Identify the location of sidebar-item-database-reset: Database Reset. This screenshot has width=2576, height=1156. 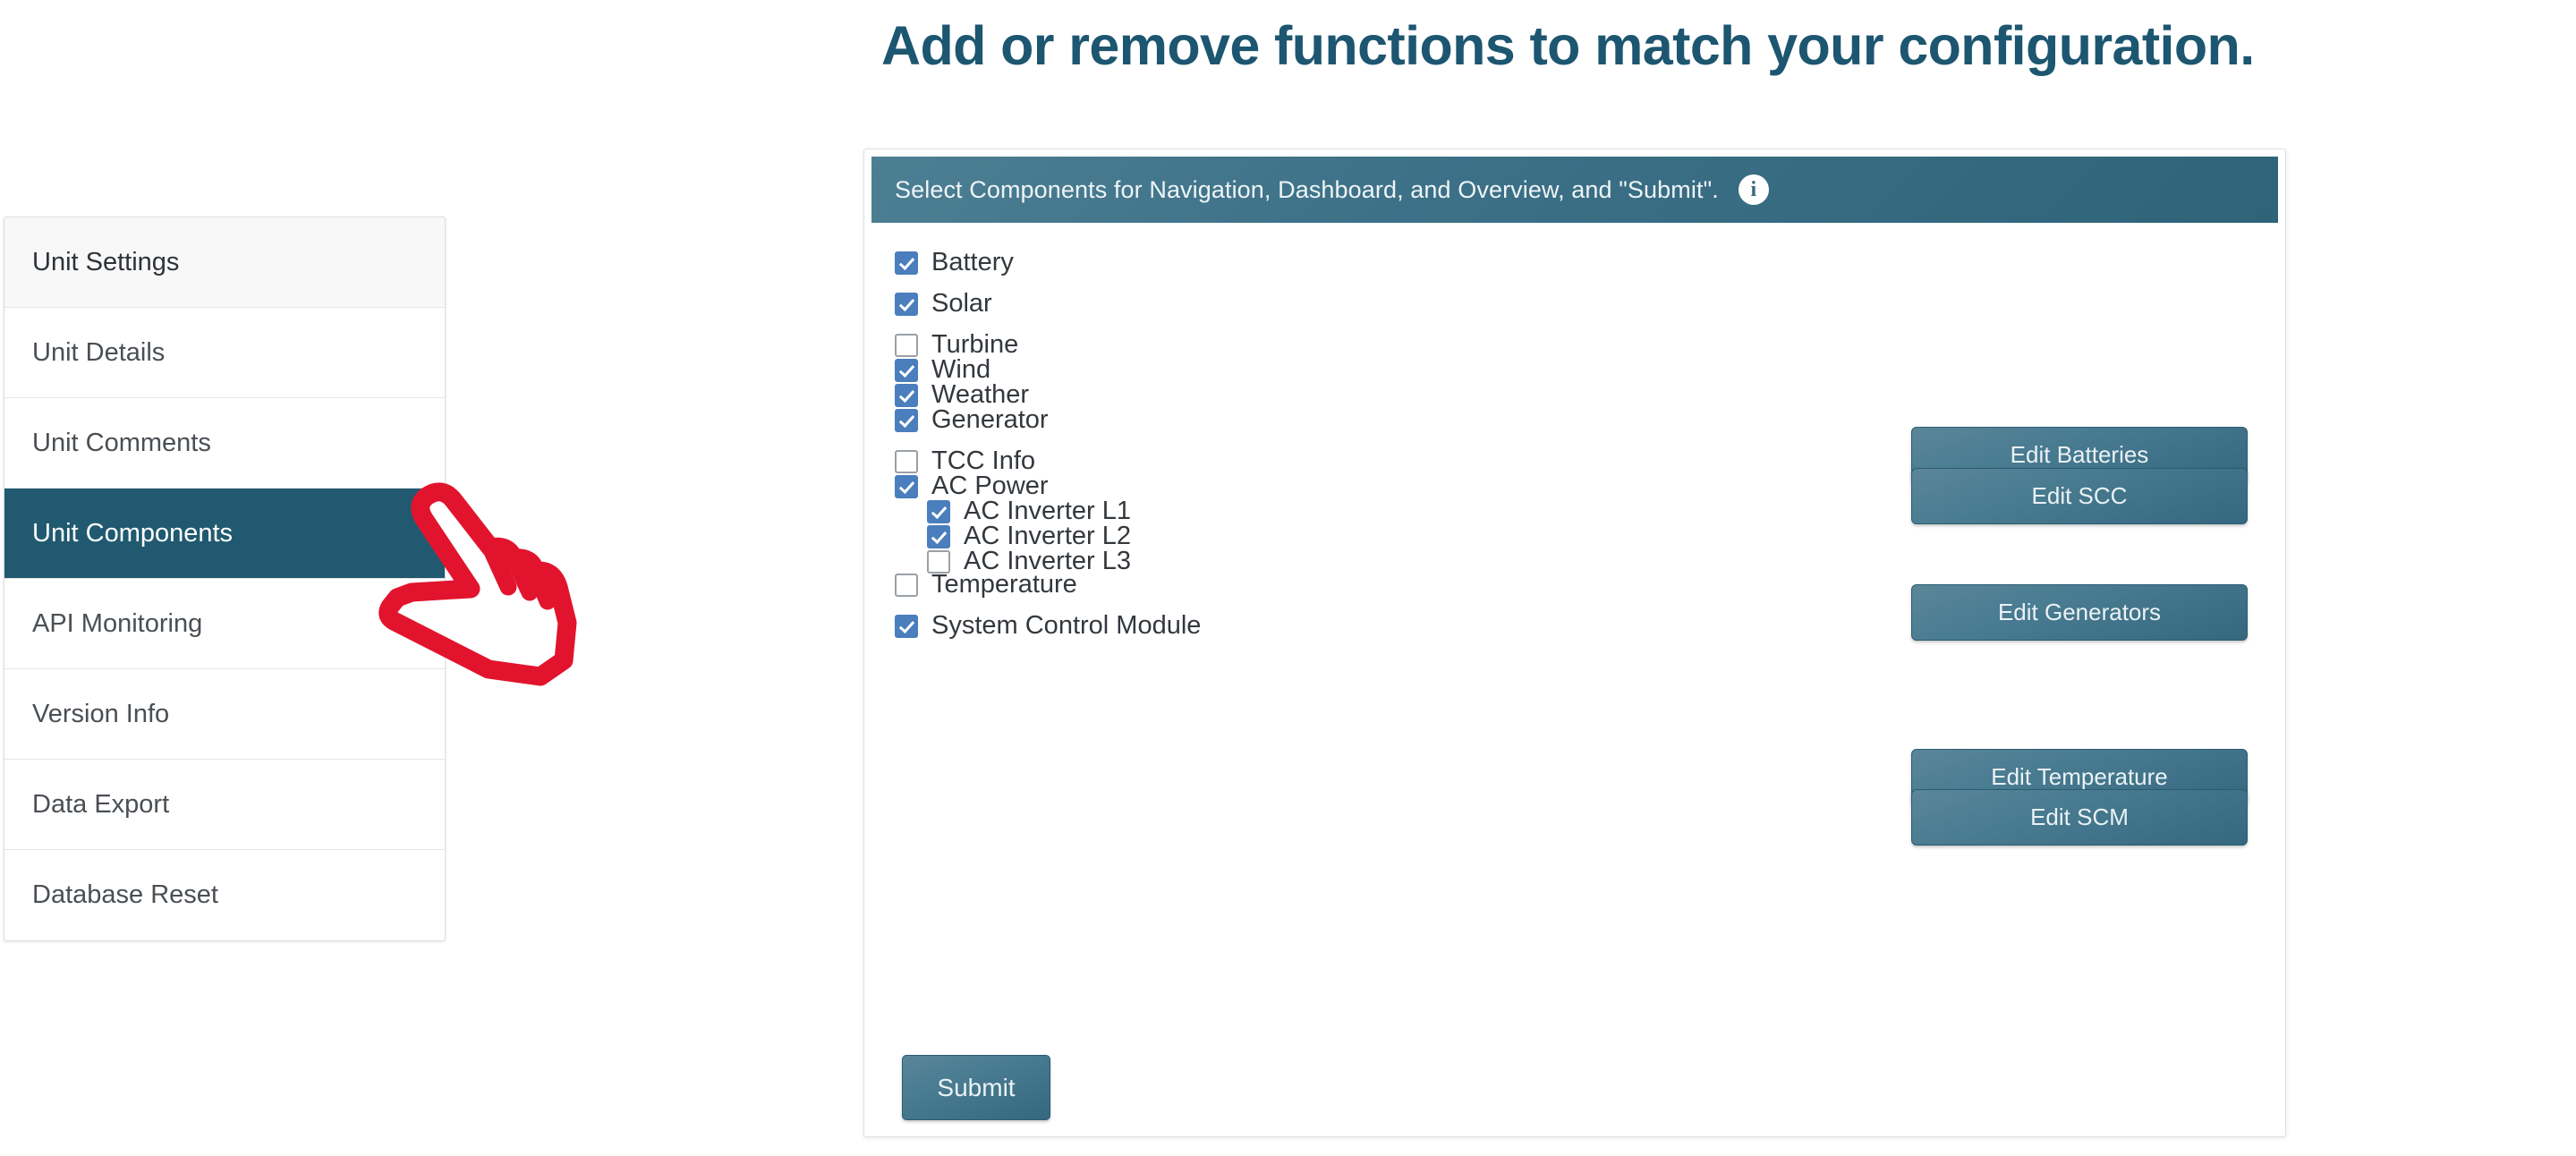
(224, 895).